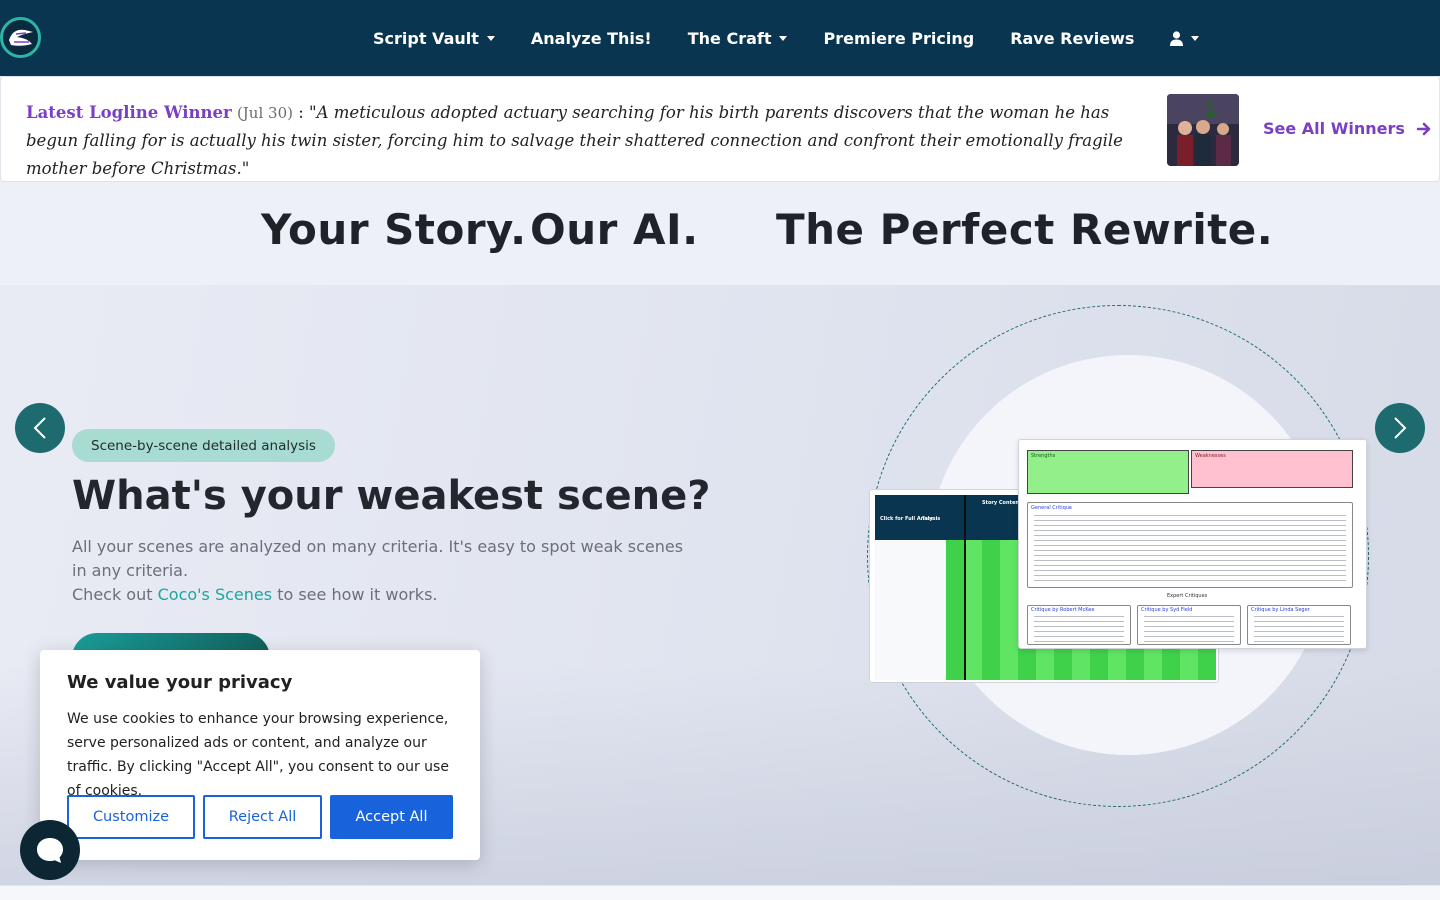 The height and width of the screenshot is (900, 1440). Describe the element at coordinates (1423, 128) in the screenshot. I see `arrow-right-icon` at that location.